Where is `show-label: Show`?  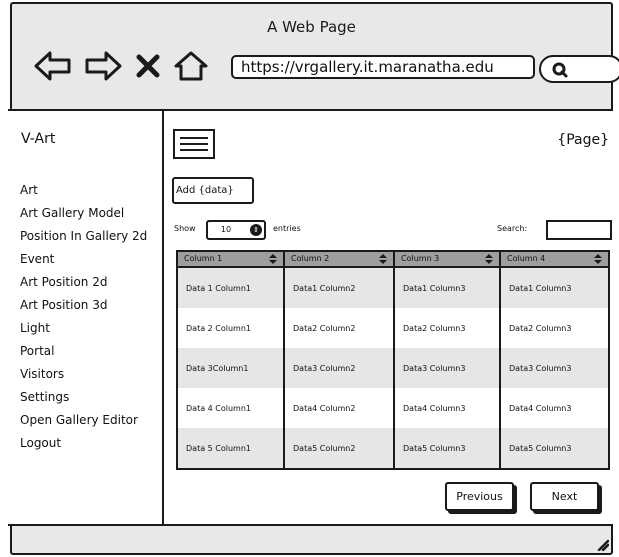
show-label: Show is located at coordinates (185, 228).